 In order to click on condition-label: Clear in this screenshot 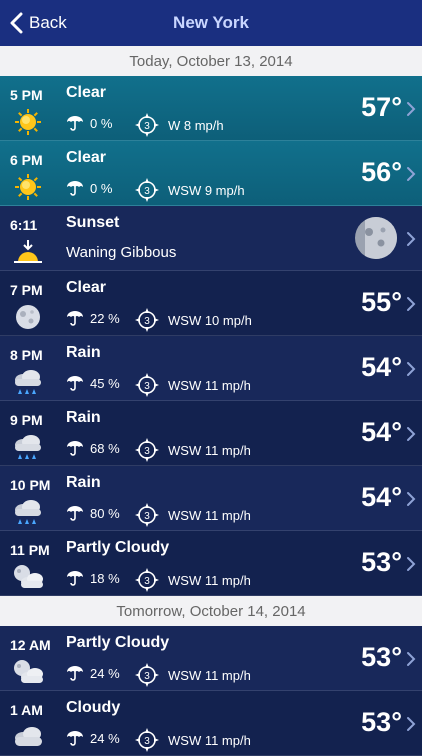, I will do `click(86, 92)`.